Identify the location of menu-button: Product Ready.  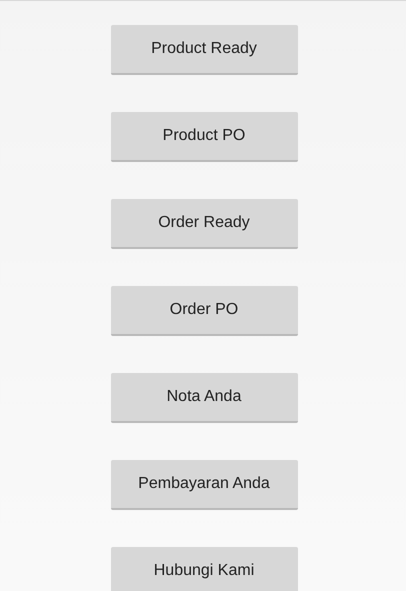
(204, 50).